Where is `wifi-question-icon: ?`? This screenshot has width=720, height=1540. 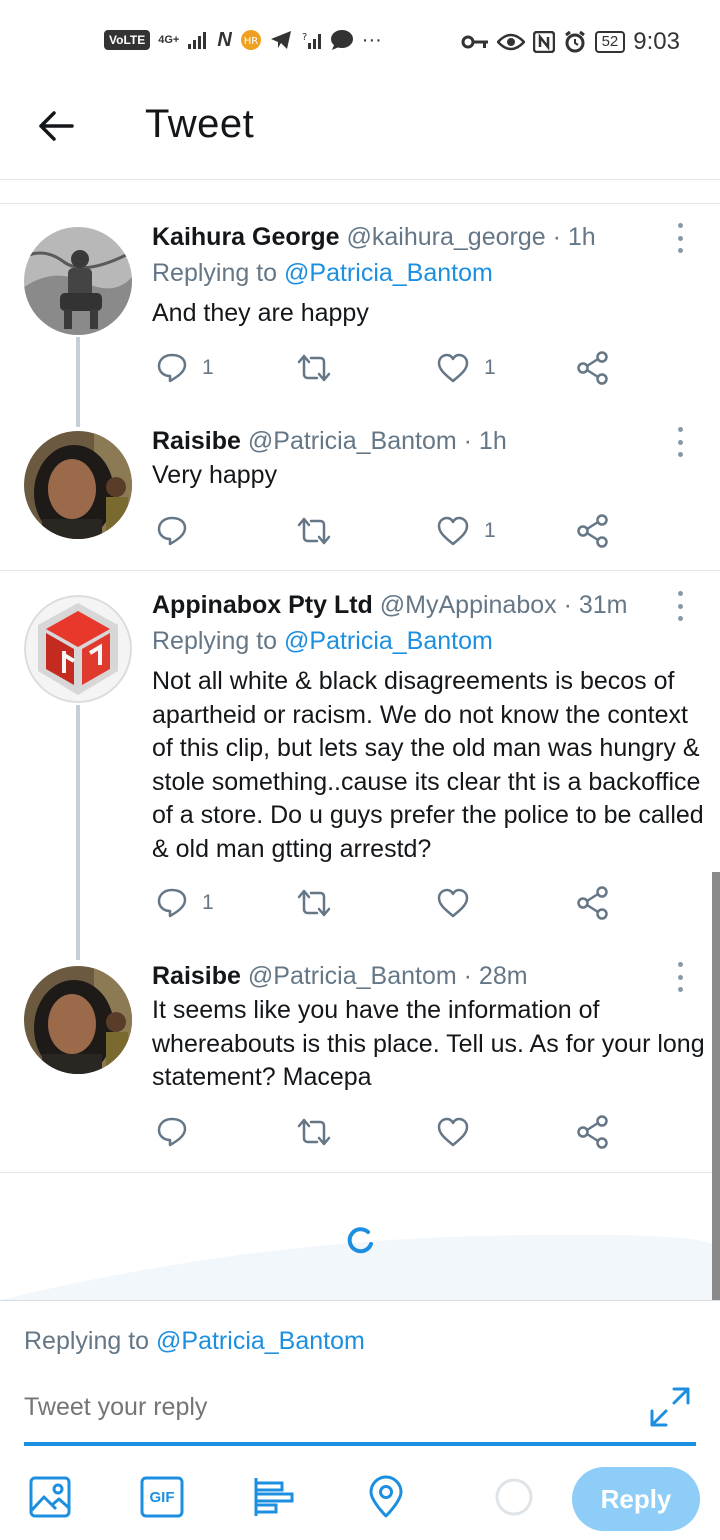 wifi-question-icon: ? is located at coordinates (311, 40).